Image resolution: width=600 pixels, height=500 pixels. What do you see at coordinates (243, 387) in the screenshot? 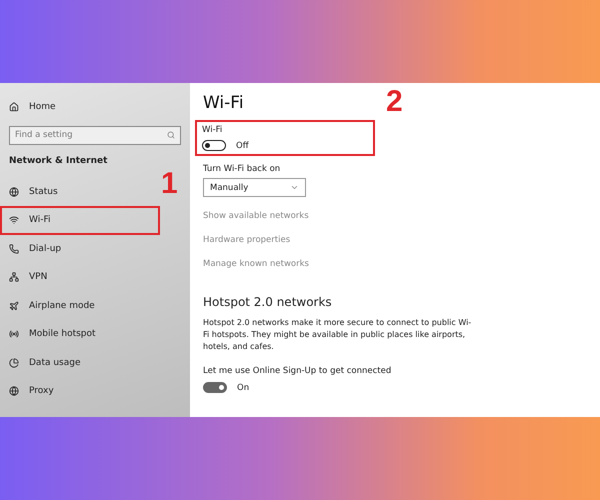
I see `toggle-state: On` at bounding box center [243, 387].